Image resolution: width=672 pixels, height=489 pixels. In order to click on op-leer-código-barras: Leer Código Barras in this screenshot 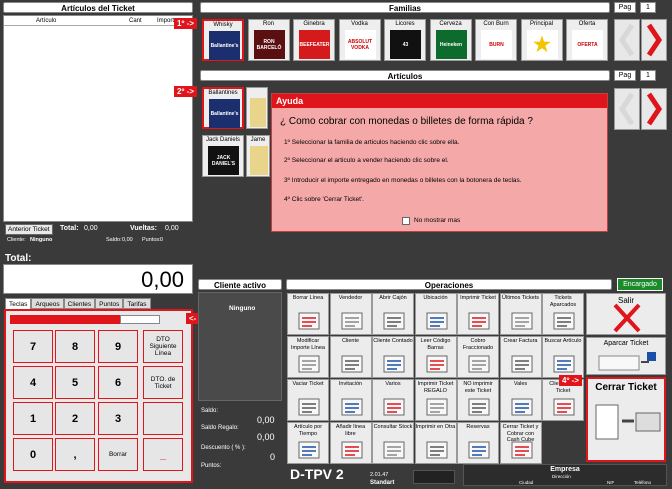, I will do `click(435, 357)`.